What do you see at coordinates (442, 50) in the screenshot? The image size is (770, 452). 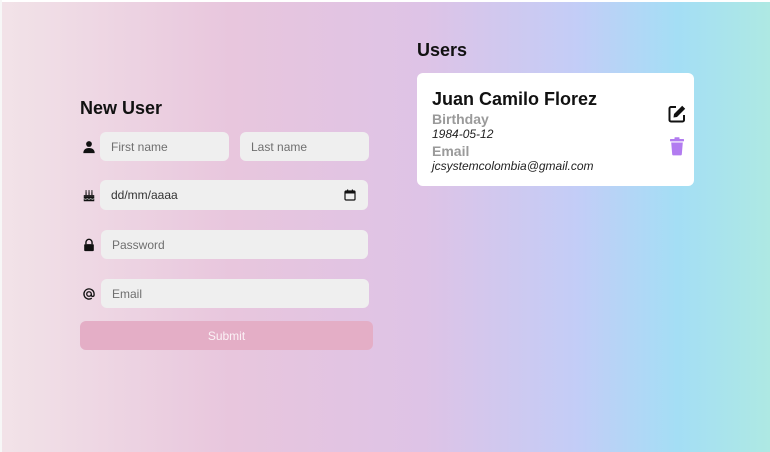 I see `users-title: Users` at bounding box center [442, 50].